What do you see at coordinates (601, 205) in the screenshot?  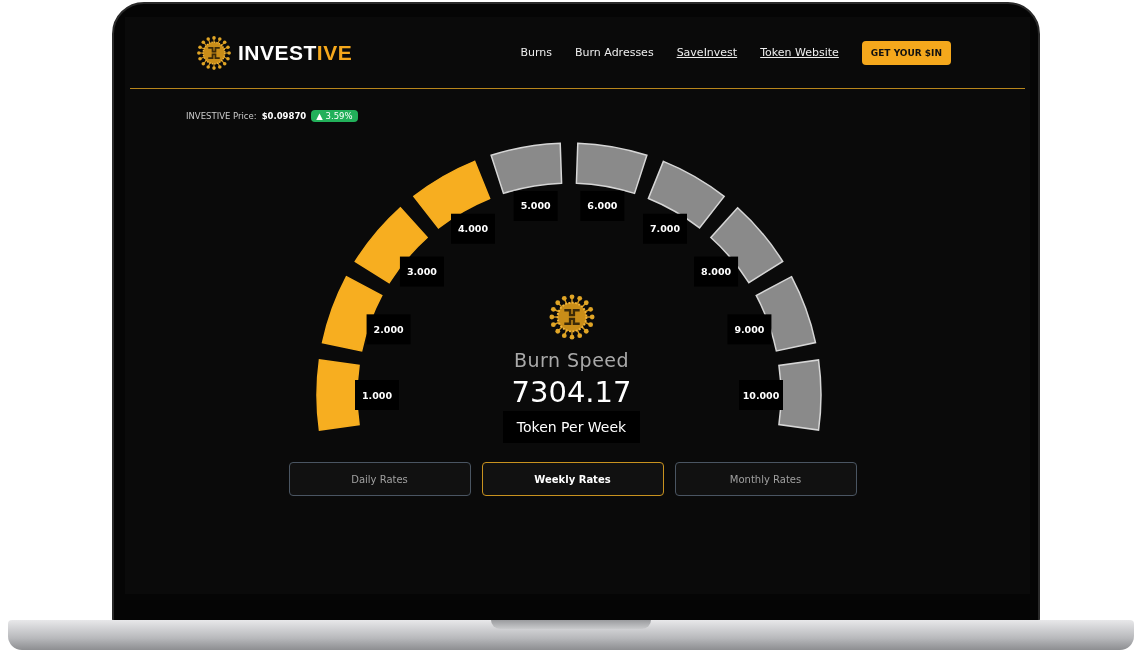 I see `scale-label: 6.000` at bounding box center [601, 205].